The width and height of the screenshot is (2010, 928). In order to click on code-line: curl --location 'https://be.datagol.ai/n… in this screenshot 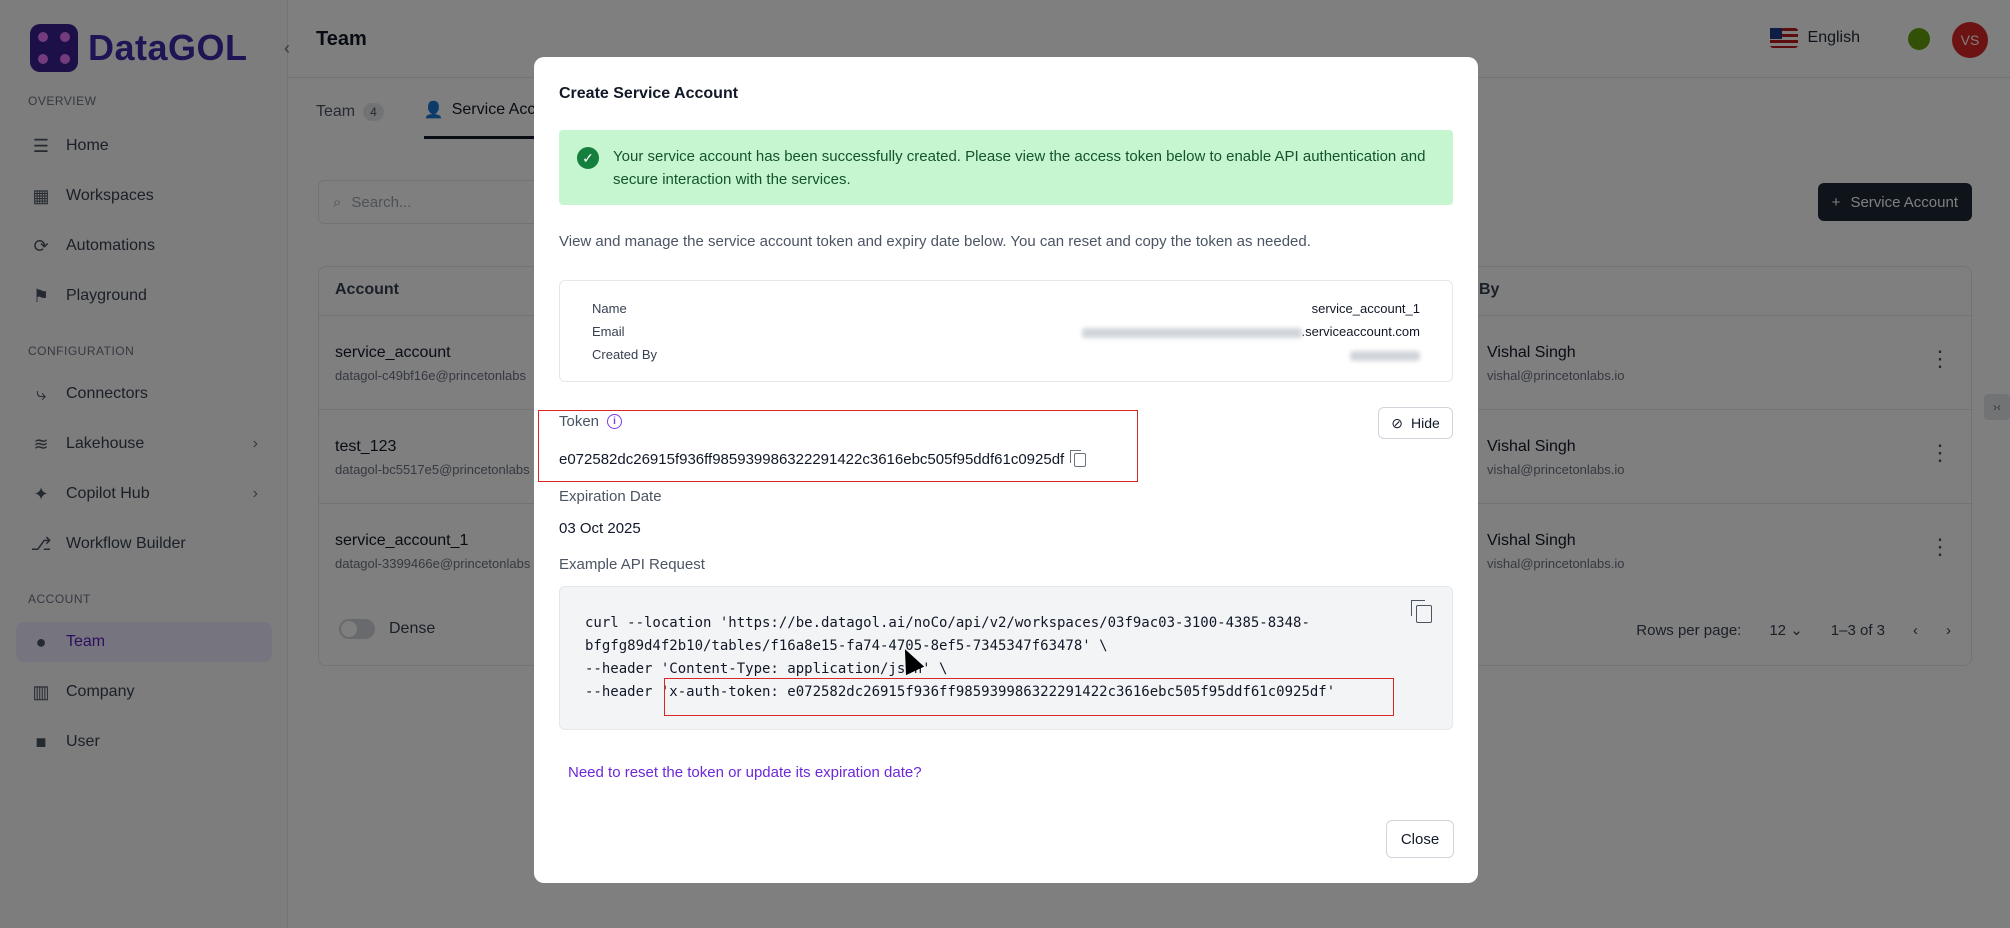, I will do `click(947, 623)`.